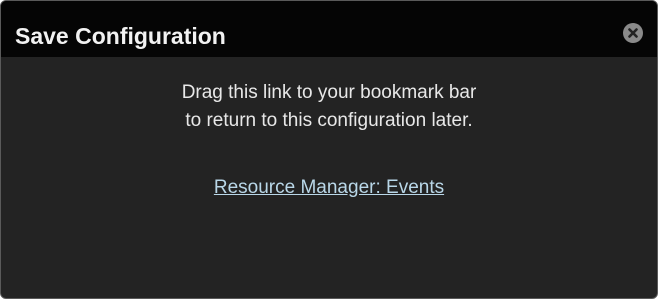 The image size is (658, 299). I want to click on dialog-title: Save Configuration, so click(120, 36).